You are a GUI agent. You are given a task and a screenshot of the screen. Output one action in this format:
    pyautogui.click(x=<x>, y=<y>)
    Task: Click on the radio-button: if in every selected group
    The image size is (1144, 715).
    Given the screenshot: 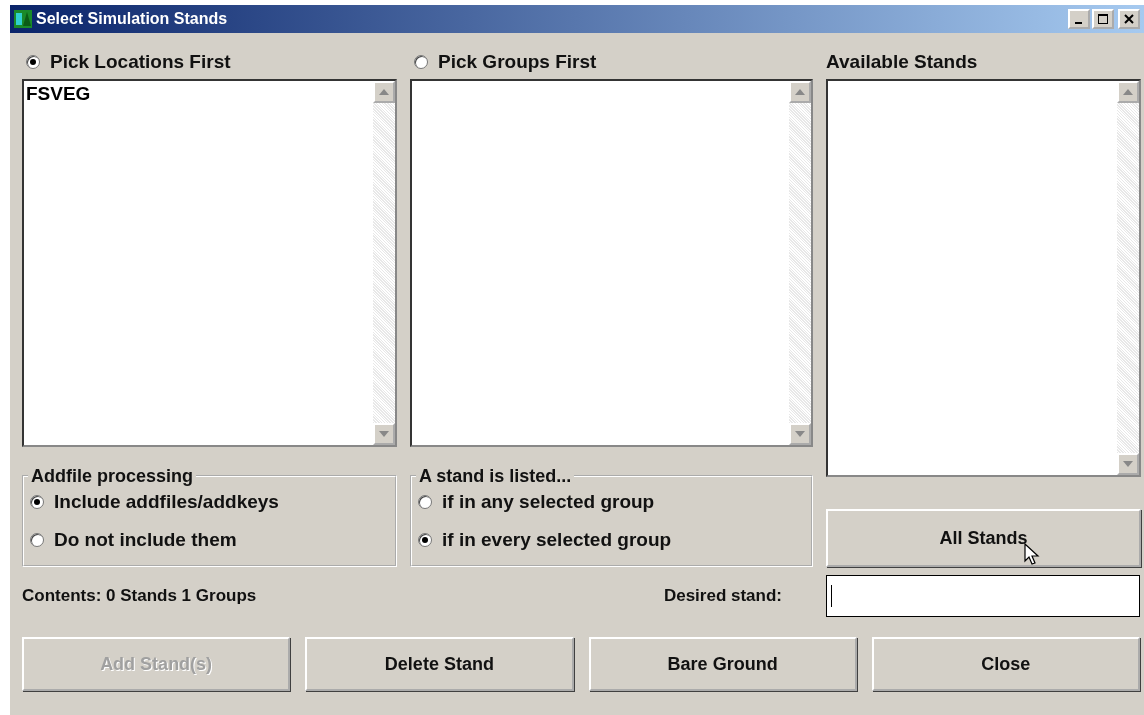 What is the action you would take?
    pyautogui.click(x=611, y=540)
    